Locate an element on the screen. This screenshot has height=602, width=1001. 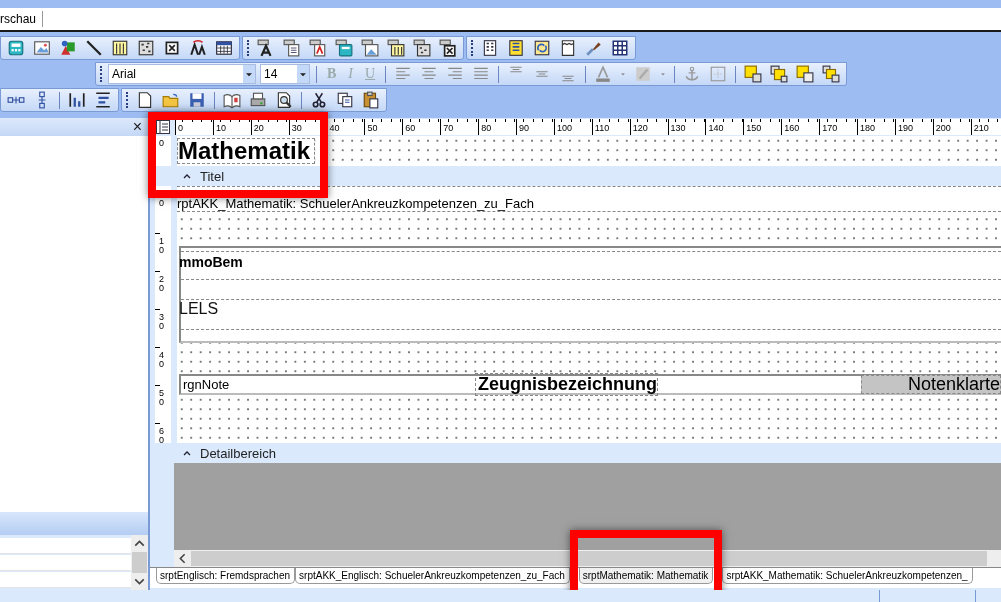
ruler-label: 90 is located at coordinates (535, 127).